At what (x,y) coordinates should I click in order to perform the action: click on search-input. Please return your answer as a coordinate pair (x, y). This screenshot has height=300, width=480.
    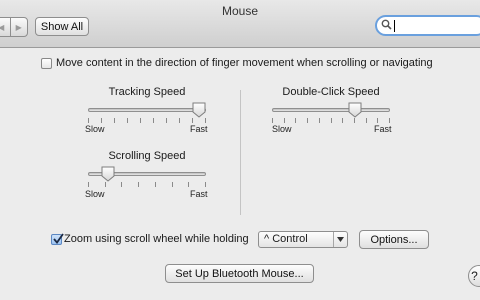
    Looking at the image, I should click on (427, 25).